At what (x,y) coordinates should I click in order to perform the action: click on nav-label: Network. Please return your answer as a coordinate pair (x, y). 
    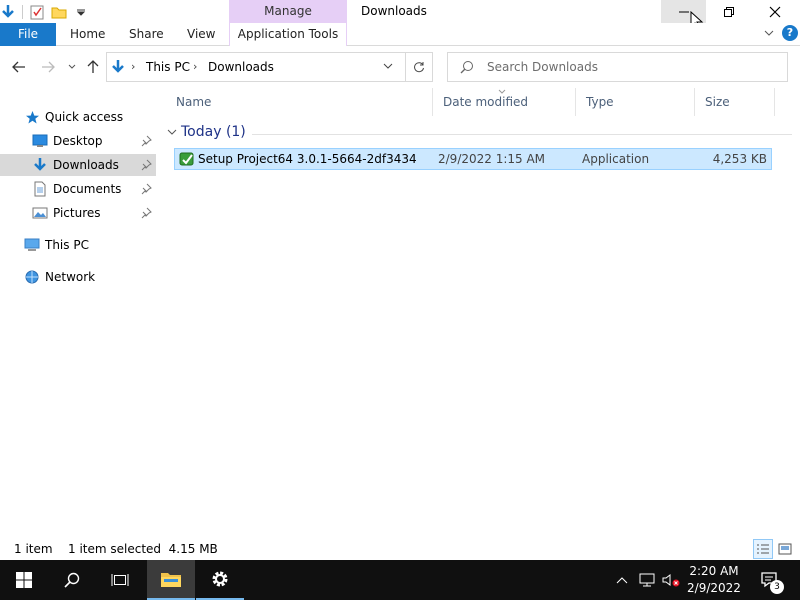
    Looking at the image, I should click on (70, 277).